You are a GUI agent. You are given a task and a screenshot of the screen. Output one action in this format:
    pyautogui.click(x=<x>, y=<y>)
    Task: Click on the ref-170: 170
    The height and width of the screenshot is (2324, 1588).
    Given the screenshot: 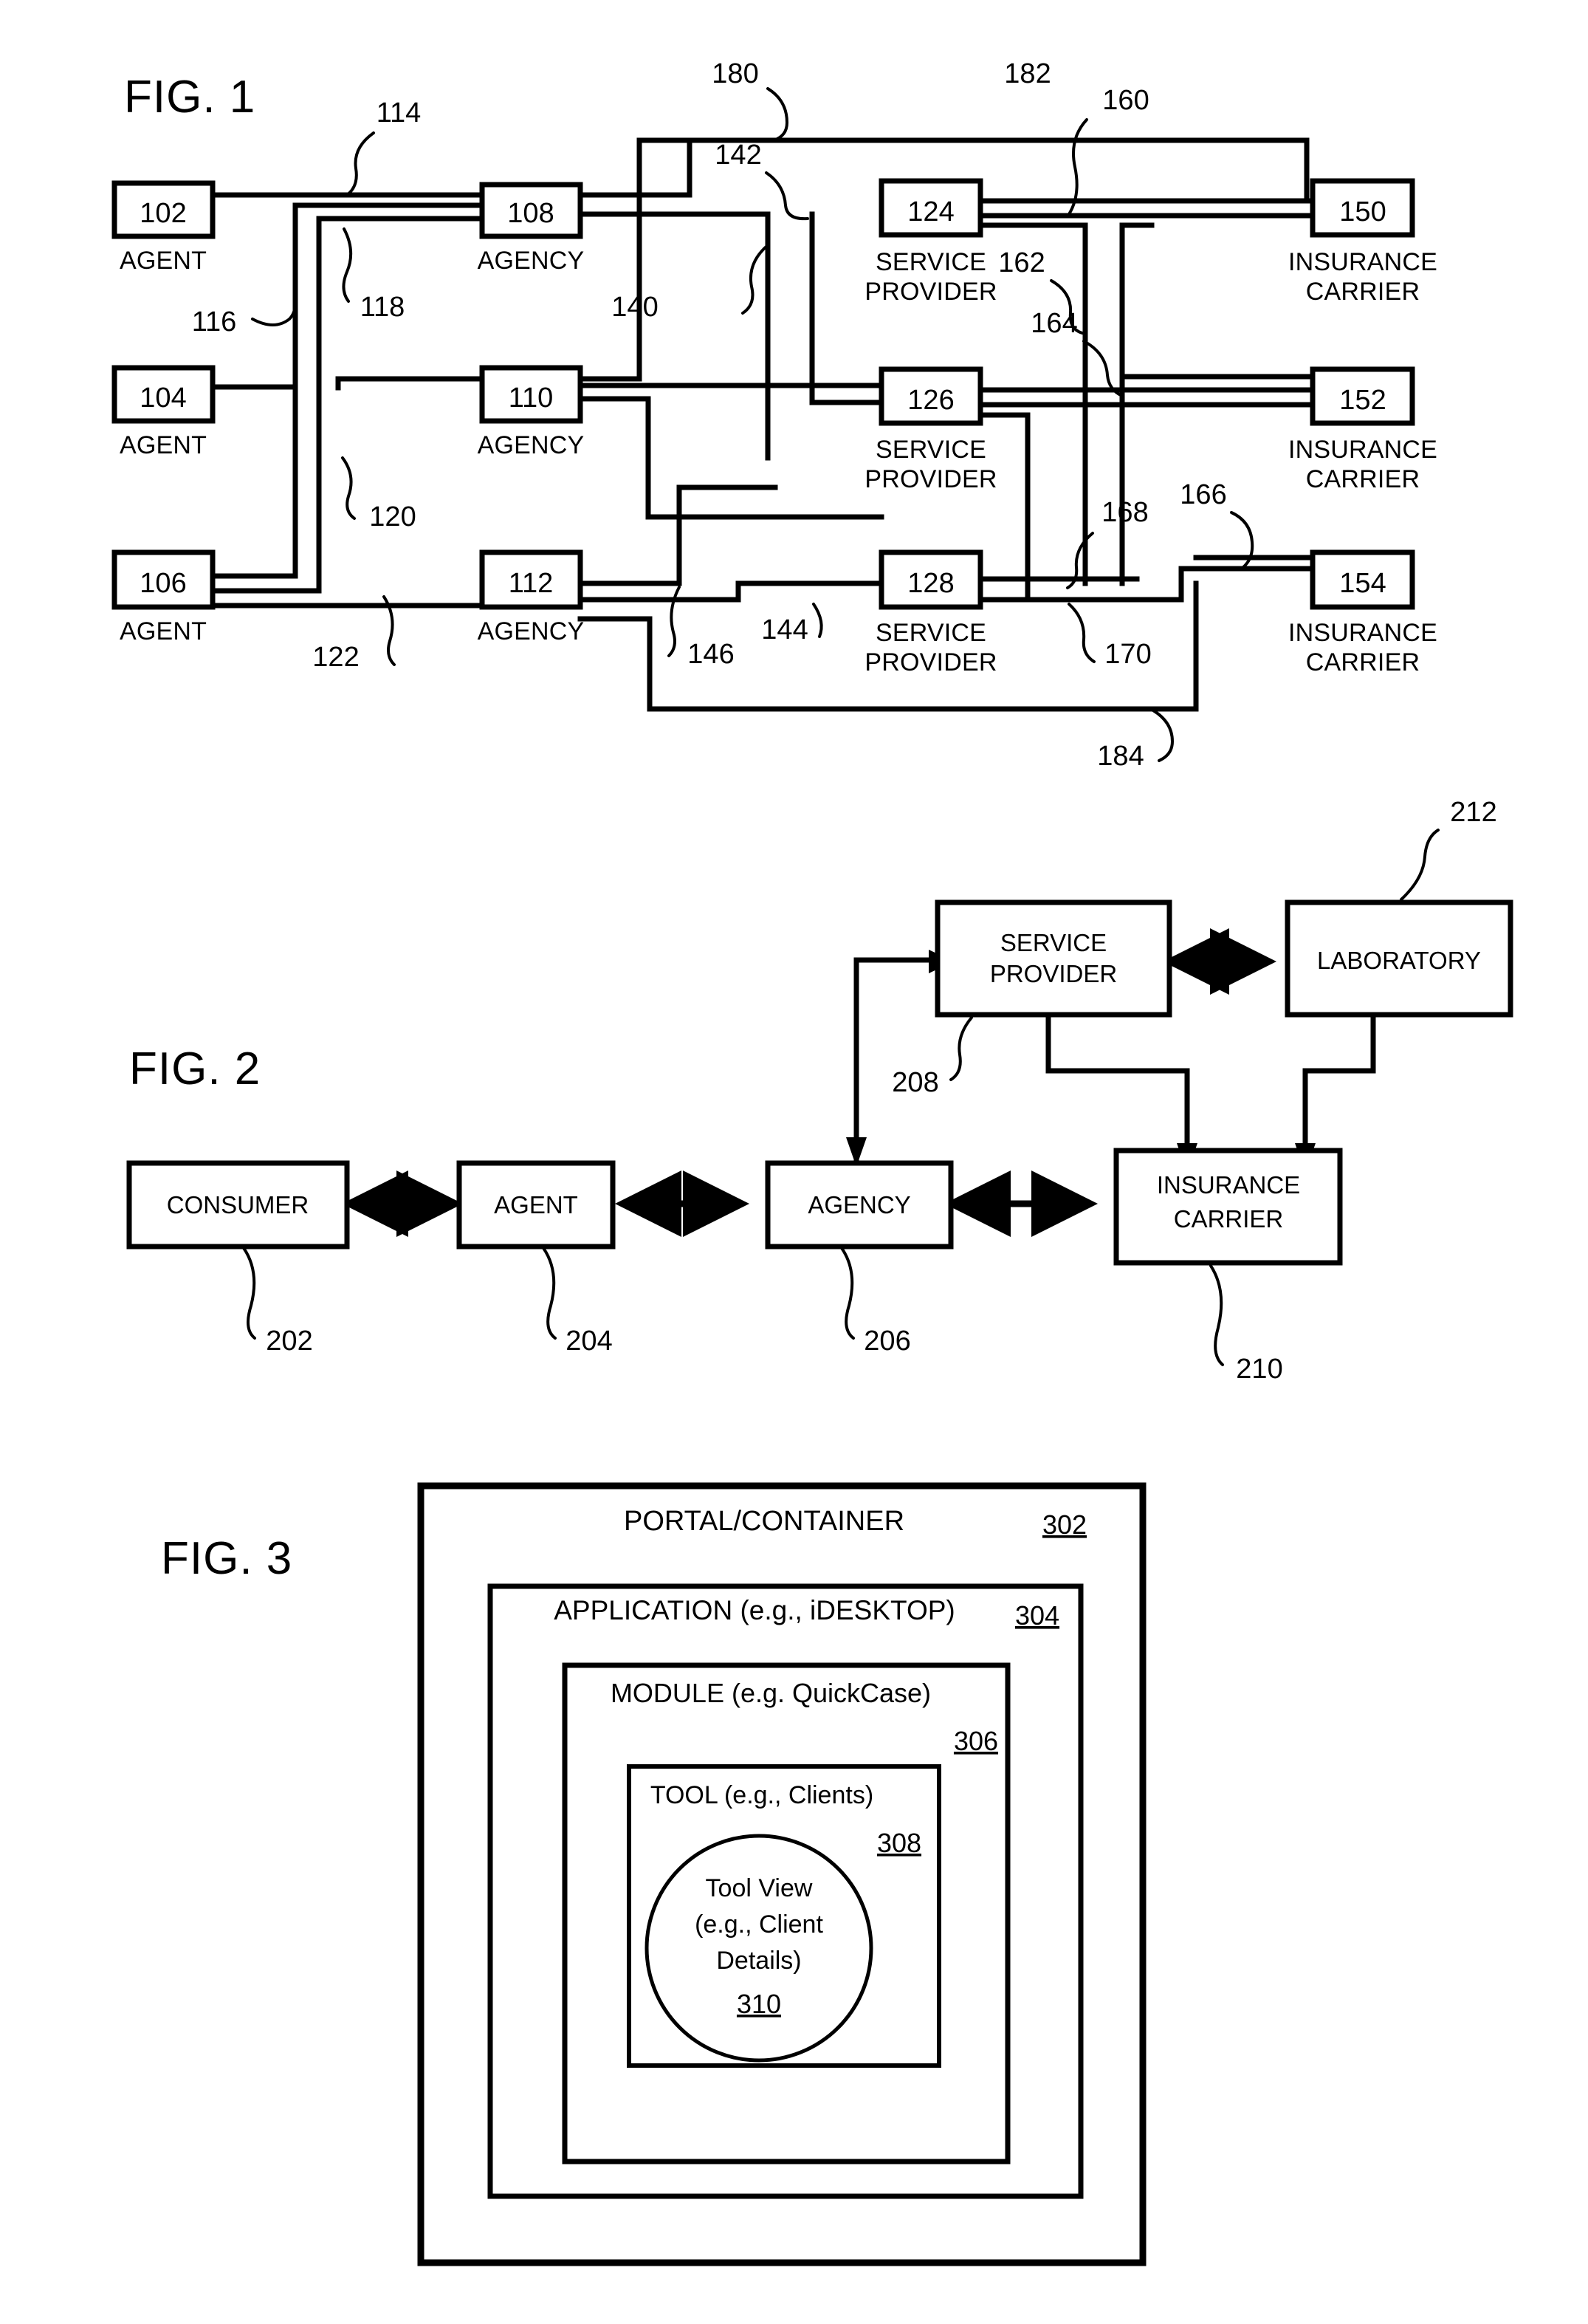 What is the action you would take?
    pyautogui.click(x=1127, y=655)
    